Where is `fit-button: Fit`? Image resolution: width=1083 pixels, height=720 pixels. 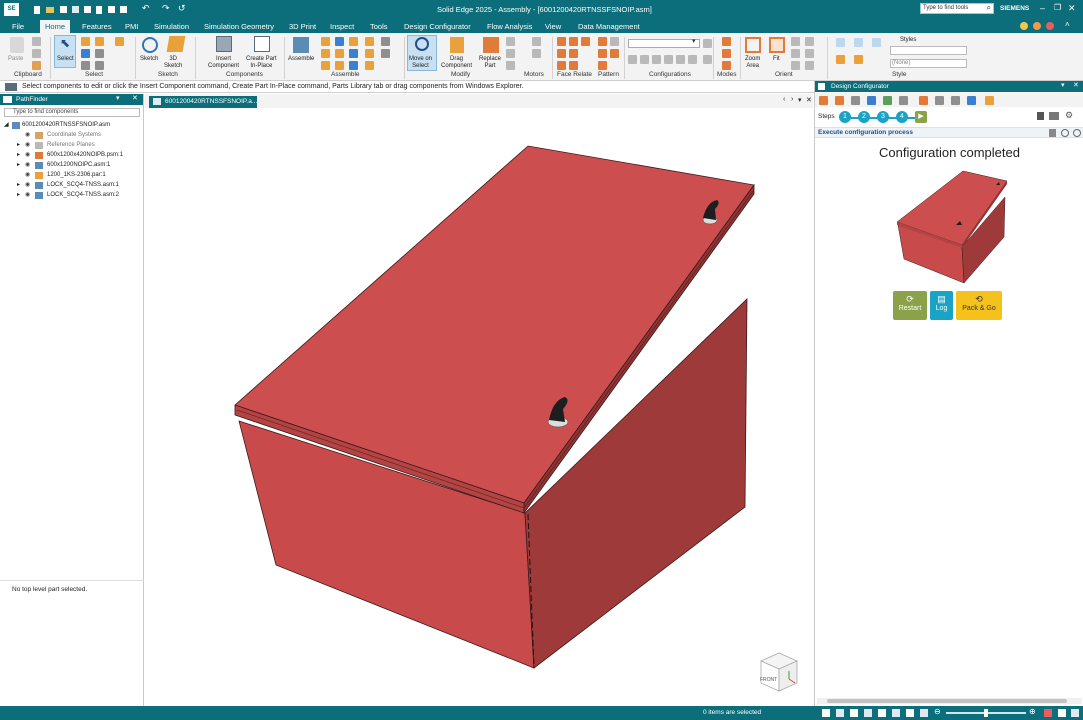 fit-button: Fit is located at coordinates (776, 59).